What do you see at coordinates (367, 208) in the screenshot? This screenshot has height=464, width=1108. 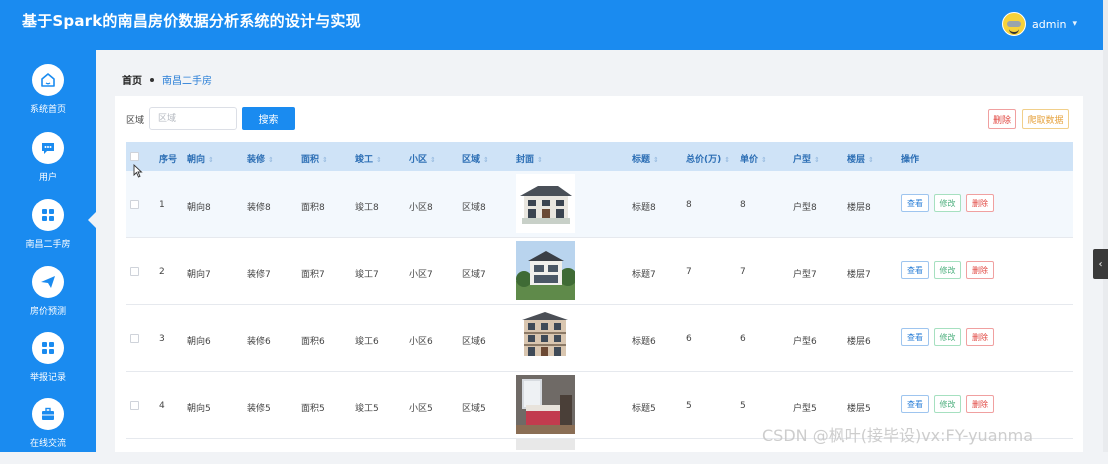 I see `cell-completed: 竣工8` at bounding box center [367, 208].